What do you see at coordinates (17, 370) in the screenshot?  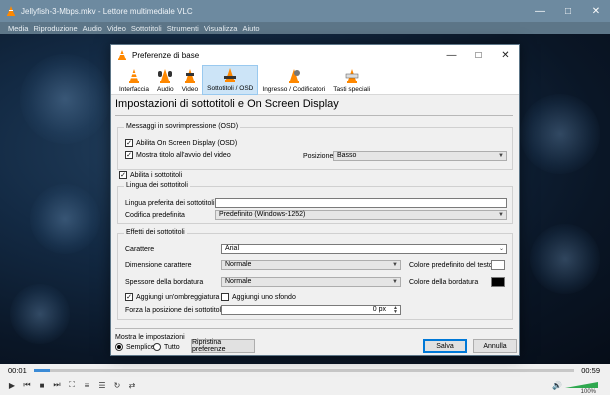 I see `time-elapsed: 00:01` at bounding box center [17, 370].